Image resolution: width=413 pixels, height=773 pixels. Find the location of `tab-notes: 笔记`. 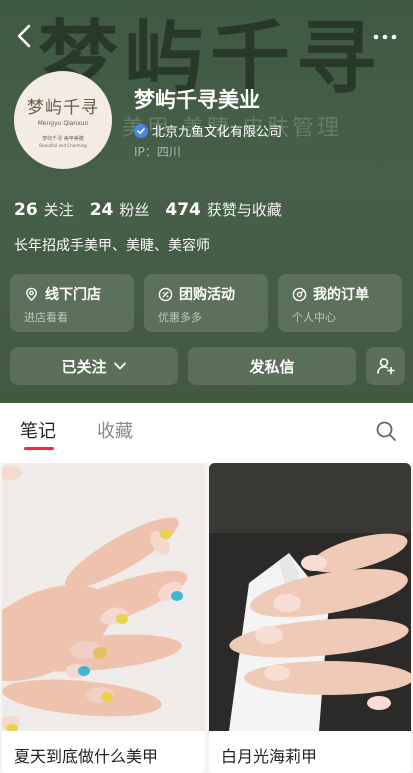

tab-notes: 笔记 is located at coordinates (38, 430).